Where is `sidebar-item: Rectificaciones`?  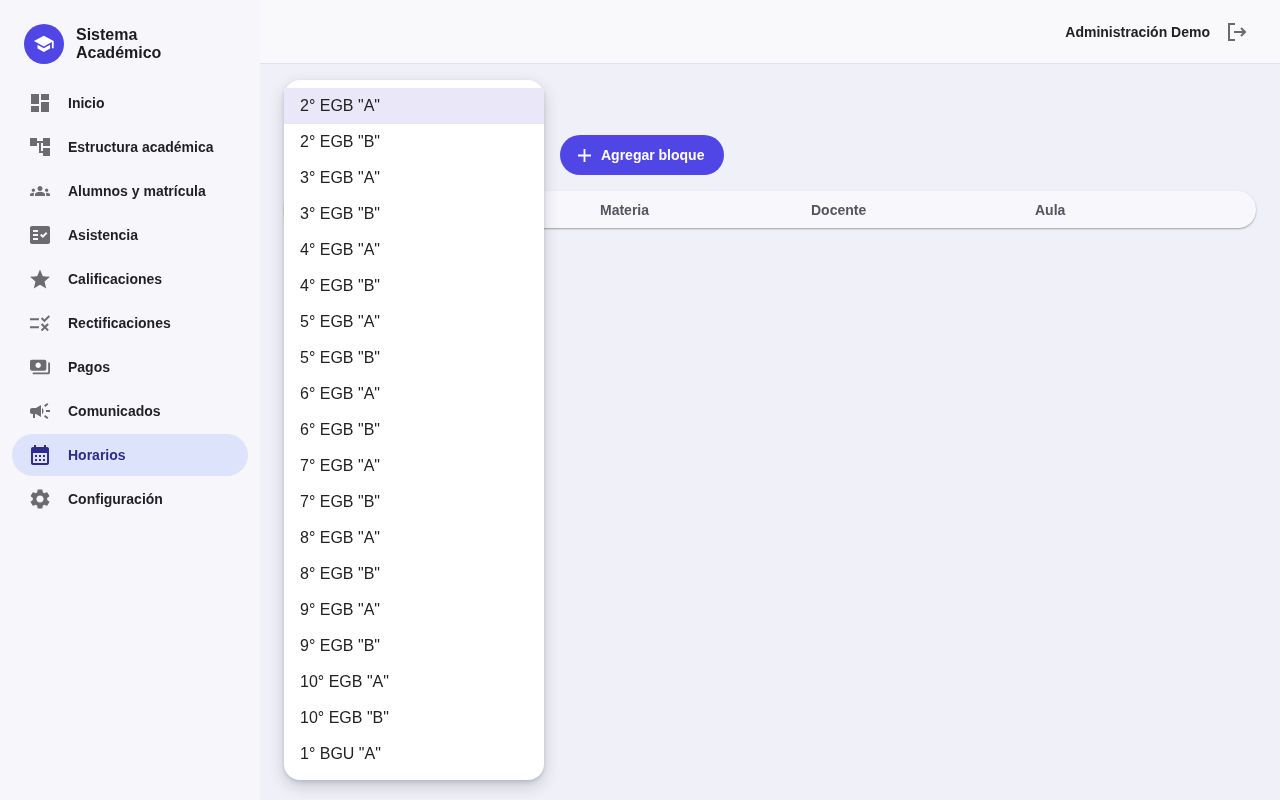 sidebar-item: Rectificaciones is located at coordinates (130, 323).